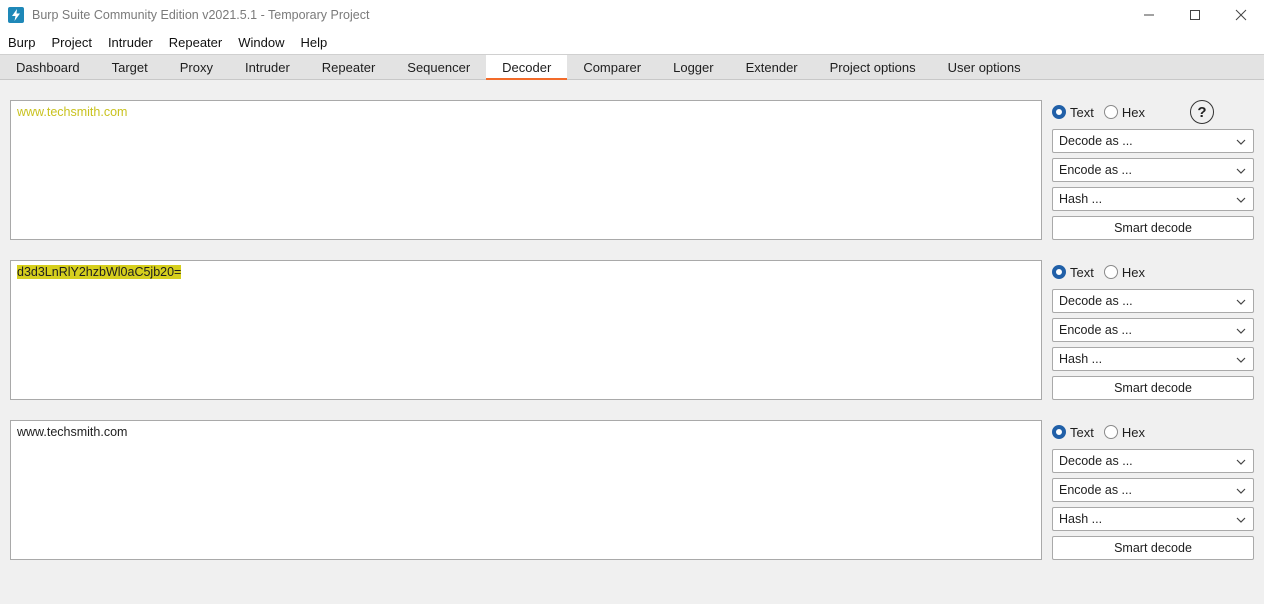 The width and height of the screenshot is (1264, 604). What do you see at coordinates (984, 67) in the screenshot?
I see `tab-user-options: User options` at bounding box center [984, 67].